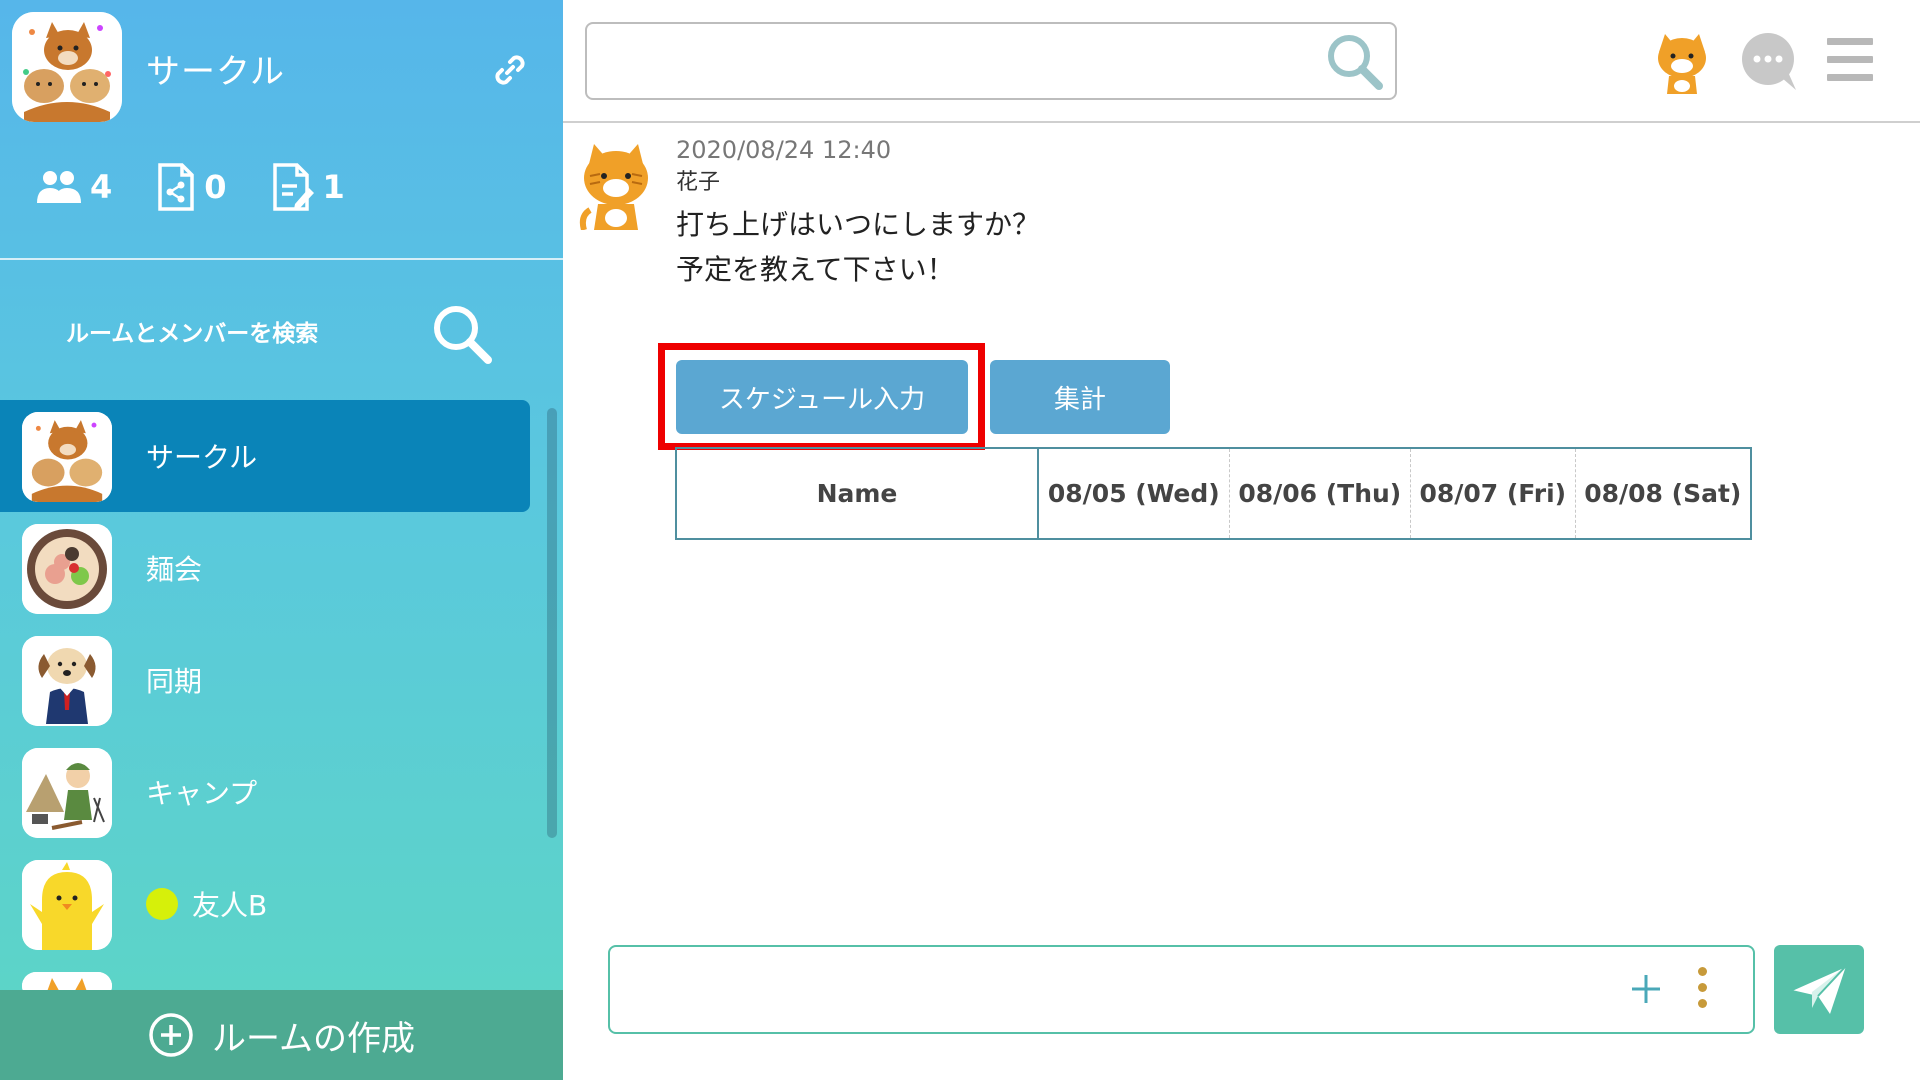 This screenshot has height=1080, width=1920. I want to click on room-name: 麺会, so click(174, 569).